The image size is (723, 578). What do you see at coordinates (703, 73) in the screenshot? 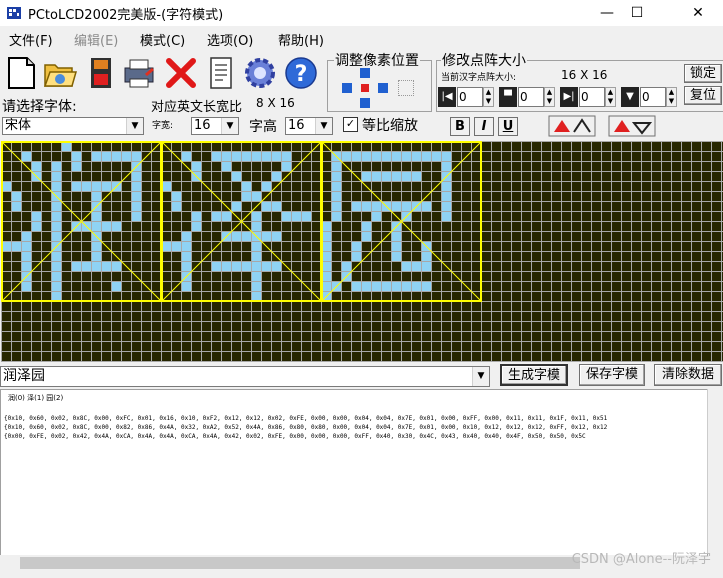
I see `lock-button: 锁定` at bounding box center [703, 73].